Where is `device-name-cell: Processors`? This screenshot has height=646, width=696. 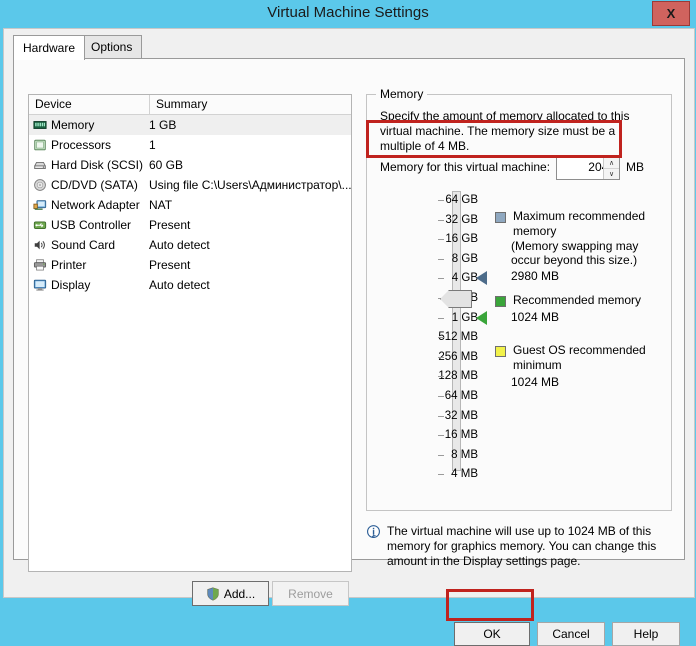 device-name-cell: Processors is located at coordinates (86, 145).